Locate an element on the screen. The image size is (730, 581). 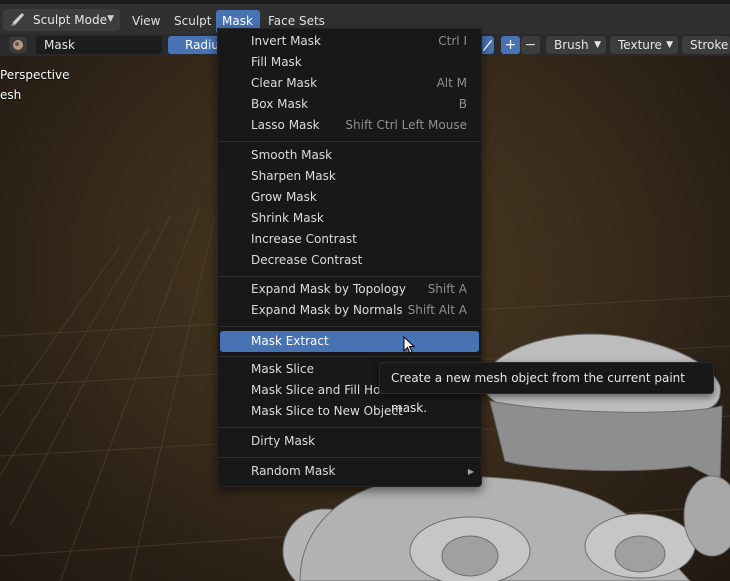
menu-item-mask-slice-new-object: Mask Slice to New Object is located at coordinates (349, 411).